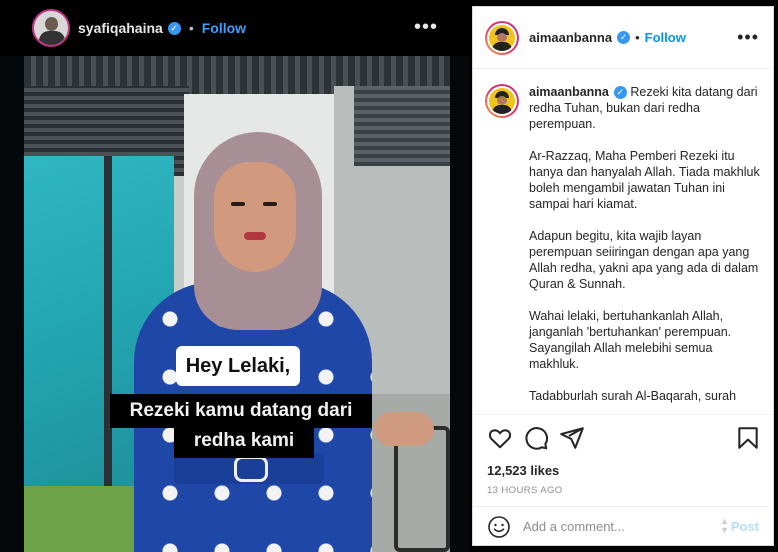 The width and height of the screenshot is (778, 552). What do you see at coordinates (536, 438) in the screenshot?
I see `comment-icon` at bounding box center [536, 438].